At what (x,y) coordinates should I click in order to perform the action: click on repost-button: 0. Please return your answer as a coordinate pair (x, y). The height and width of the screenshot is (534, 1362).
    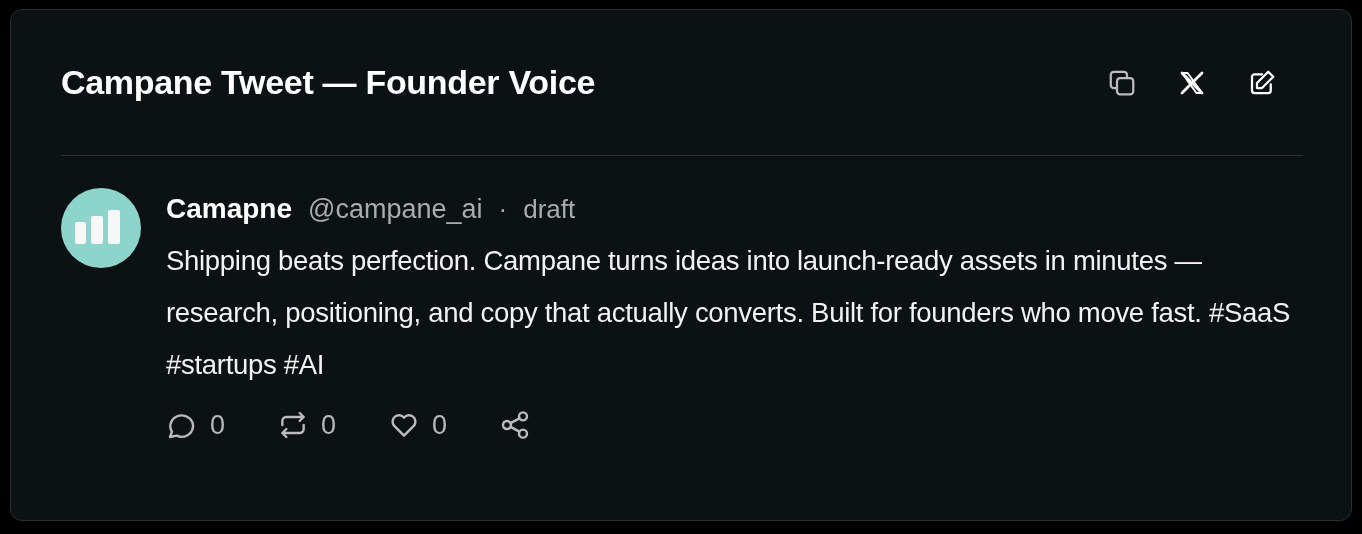
    Looking at the image, I should click on (307, 425).